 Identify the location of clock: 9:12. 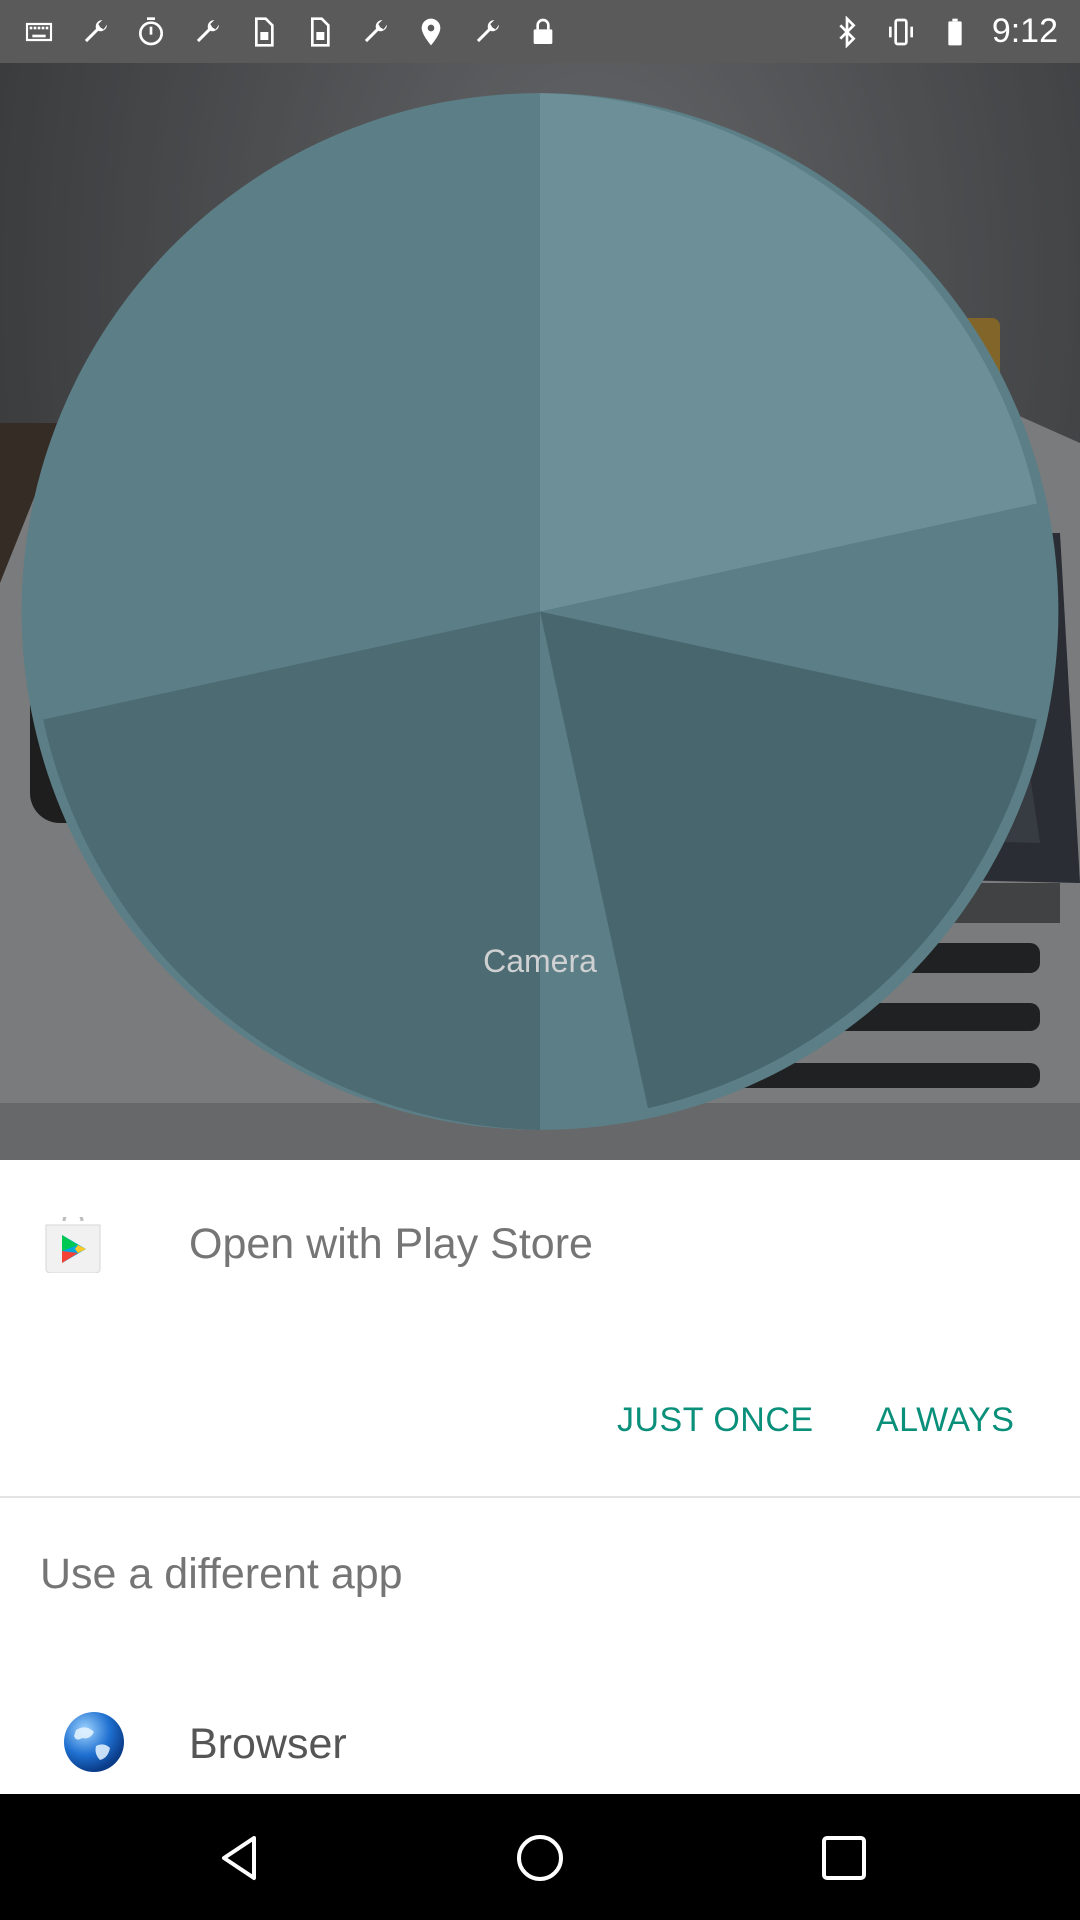
(1024, 31).